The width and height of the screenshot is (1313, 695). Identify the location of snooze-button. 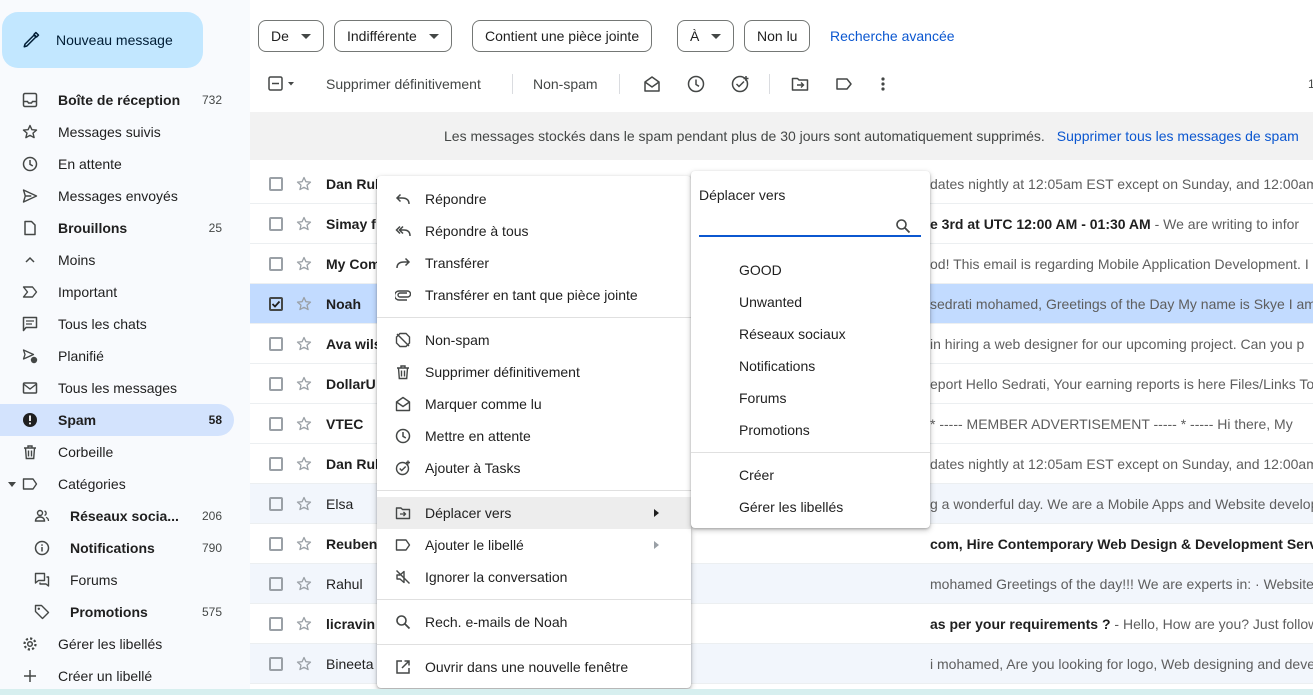
(696, 84).